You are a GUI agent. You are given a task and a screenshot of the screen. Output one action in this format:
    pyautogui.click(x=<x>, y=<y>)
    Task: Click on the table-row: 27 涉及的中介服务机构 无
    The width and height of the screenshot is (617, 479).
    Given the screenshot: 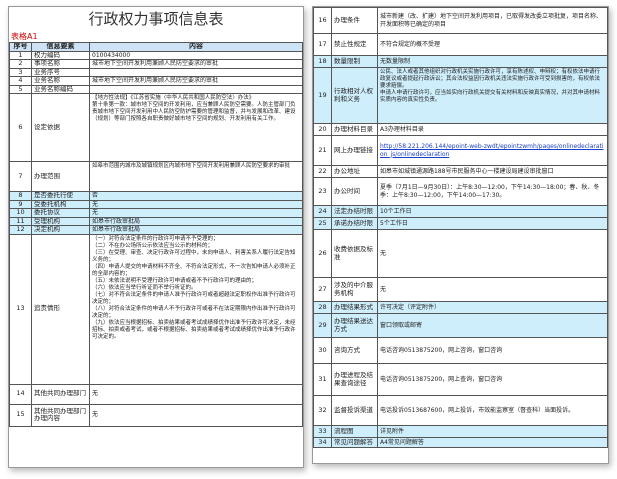 What is the action you would take?
    pyautogui.click(x=460, y=289)
    